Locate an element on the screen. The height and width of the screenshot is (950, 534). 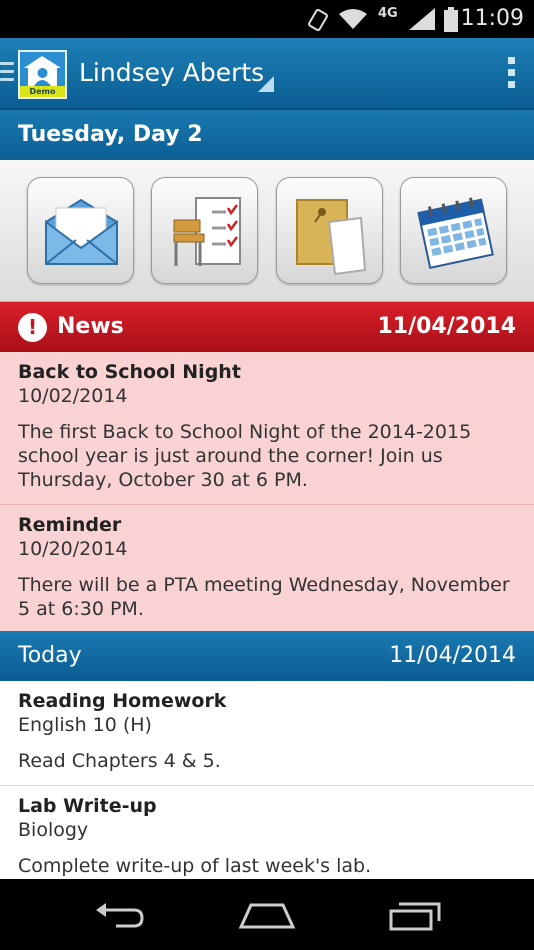
status-clock: 11:09 is located at coordinates (492, 18).